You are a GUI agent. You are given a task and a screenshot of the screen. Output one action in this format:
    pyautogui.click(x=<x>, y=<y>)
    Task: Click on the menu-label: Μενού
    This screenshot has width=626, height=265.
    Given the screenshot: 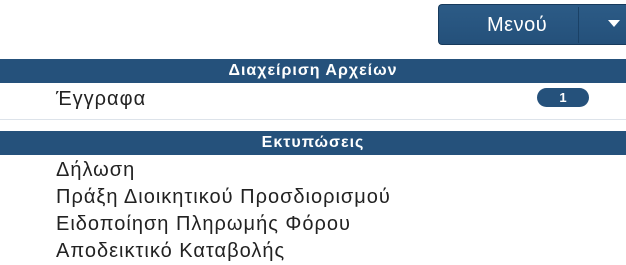 What is the action you would take?
    pyautogui.click(x=517, y=25)
    